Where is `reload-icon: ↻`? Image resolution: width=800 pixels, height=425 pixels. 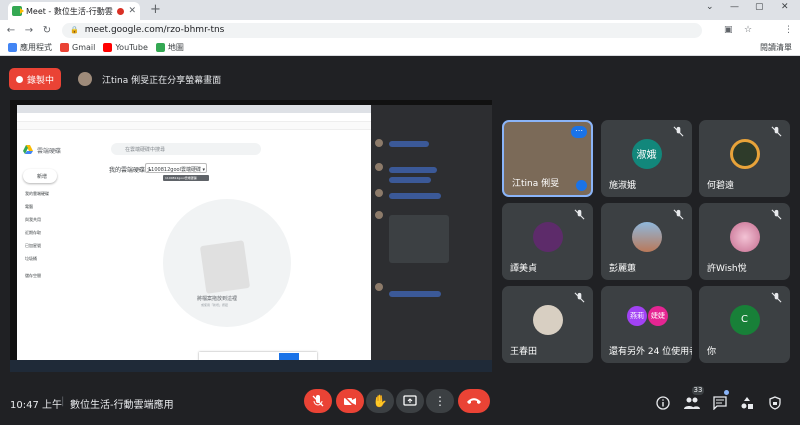
reload-icon: ↻ is located at coordinates (47, 30).